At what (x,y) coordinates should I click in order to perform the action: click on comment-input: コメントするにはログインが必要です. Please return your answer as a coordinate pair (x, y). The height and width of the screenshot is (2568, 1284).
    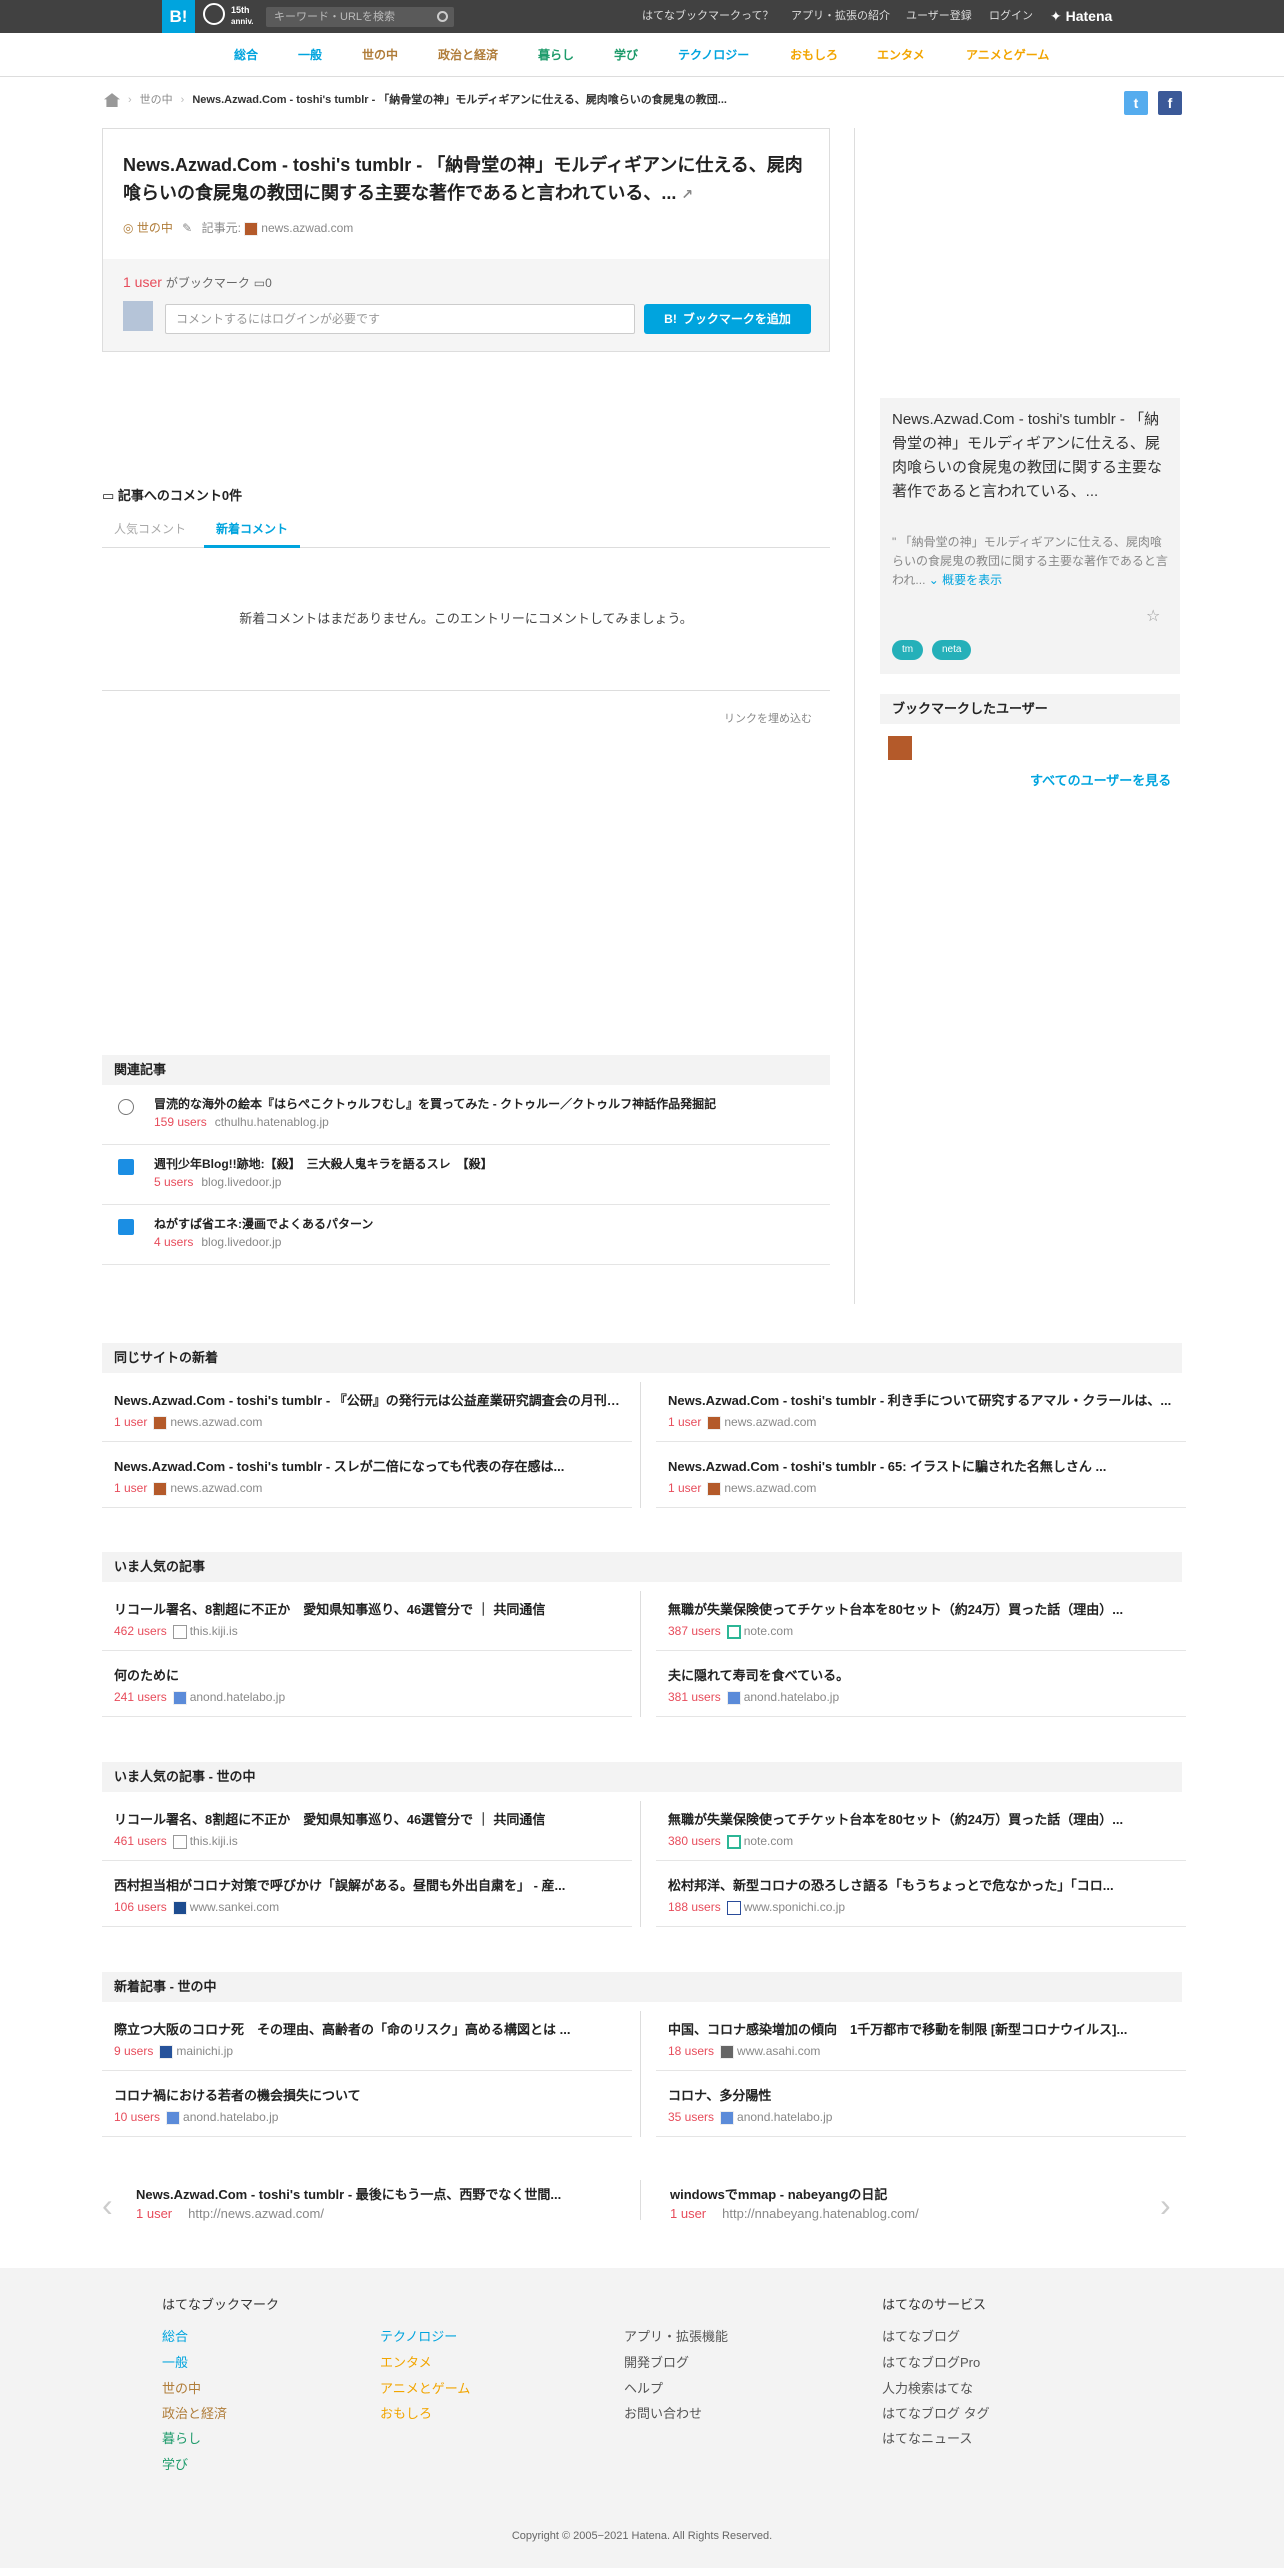
    Looking at the image, I should click on (400, 319).